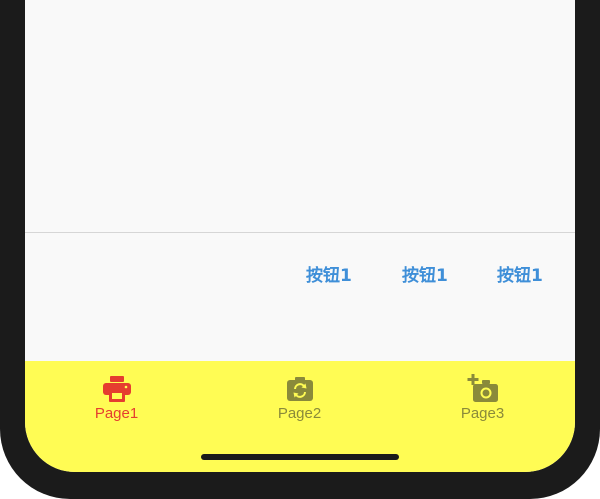 This screenshot has width=600, height=499. I want to click on action-button-1: 按钮1, so click(329, 276).